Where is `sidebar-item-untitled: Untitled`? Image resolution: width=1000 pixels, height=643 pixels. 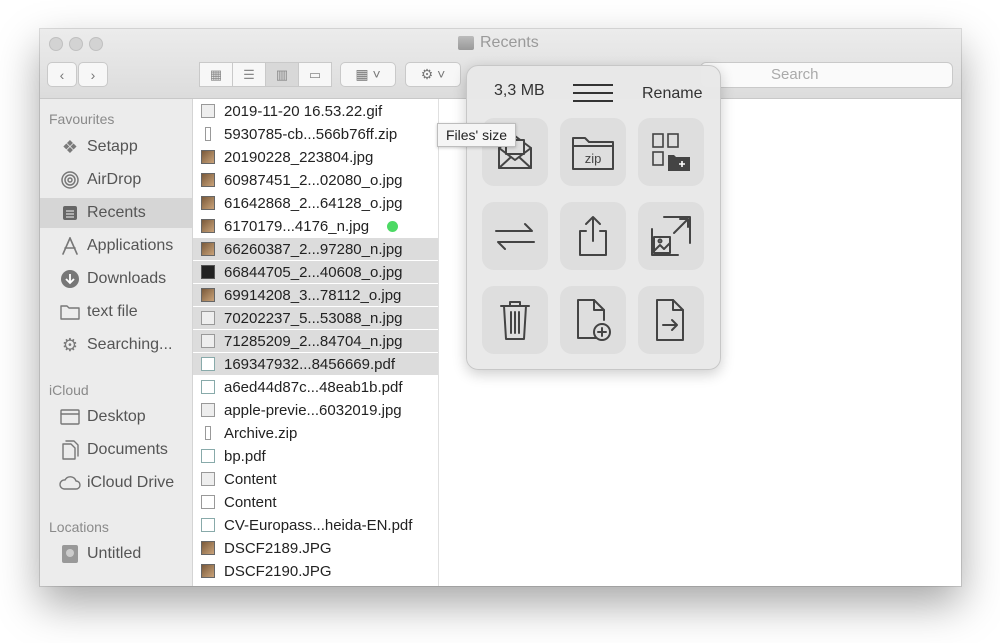
sidebar-item-untitled: Untitled is located at coordinates (116, 554).